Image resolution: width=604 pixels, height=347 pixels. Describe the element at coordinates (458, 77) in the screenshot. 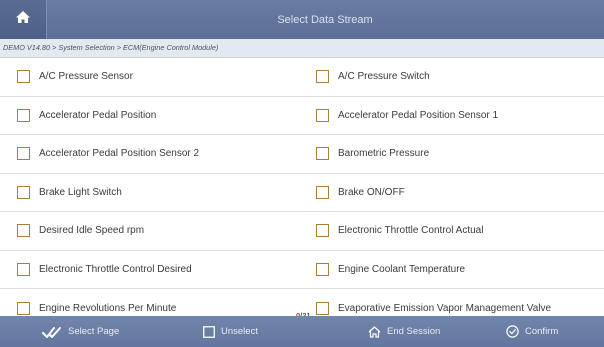

I see `list-item: A/C Pressure Switch` at that location.